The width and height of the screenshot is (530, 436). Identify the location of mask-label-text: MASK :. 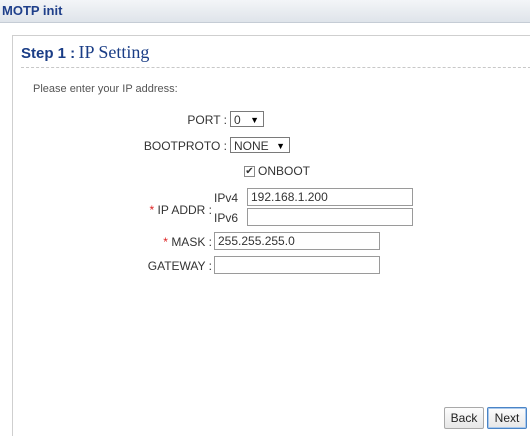
(191, 242).